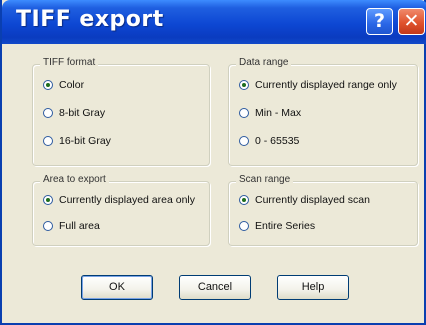  Describe the element at coordinates (313, 287) in the screenshot. I see `help-button: Help` at that location.